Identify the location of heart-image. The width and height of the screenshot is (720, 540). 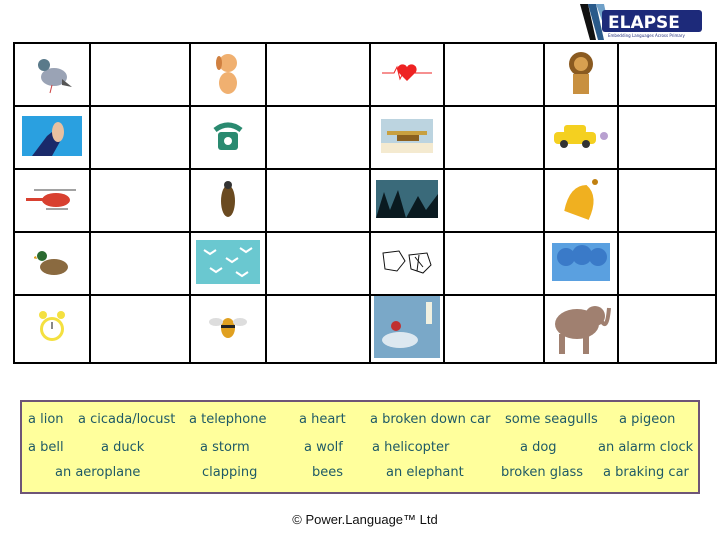
(407, 75).